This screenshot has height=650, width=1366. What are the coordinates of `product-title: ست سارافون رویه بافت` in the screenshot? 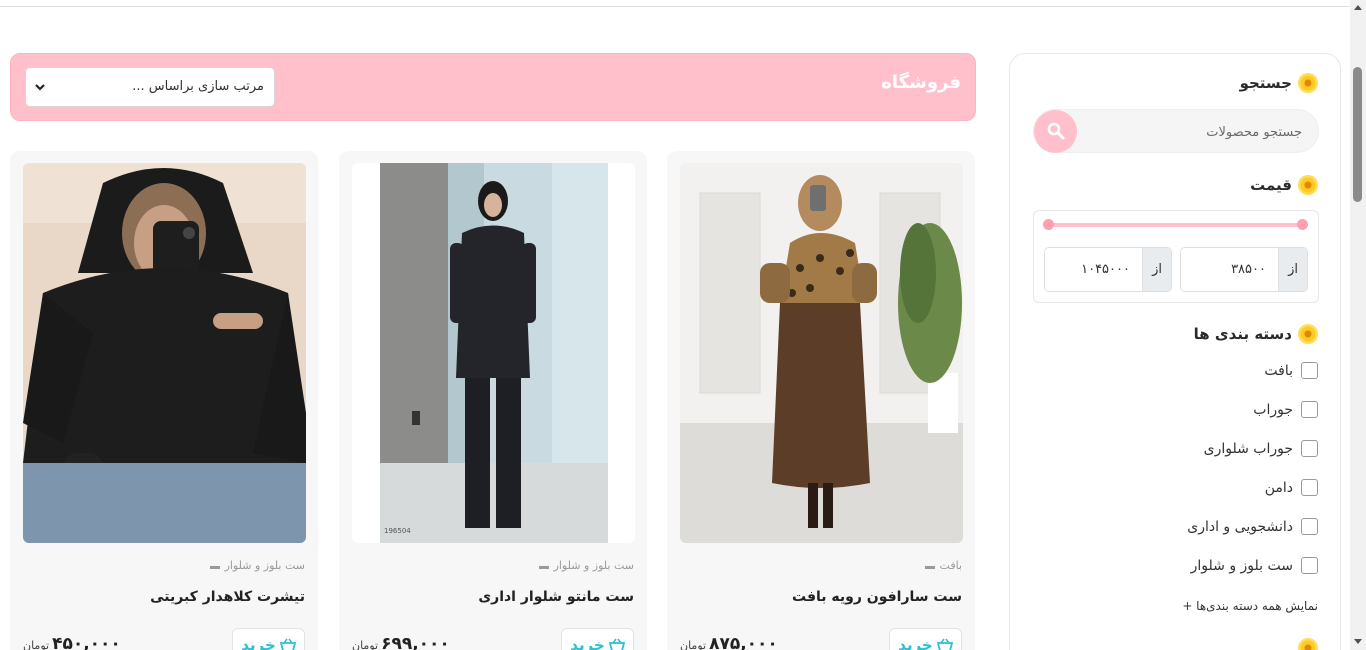 It's located at (877, 597).